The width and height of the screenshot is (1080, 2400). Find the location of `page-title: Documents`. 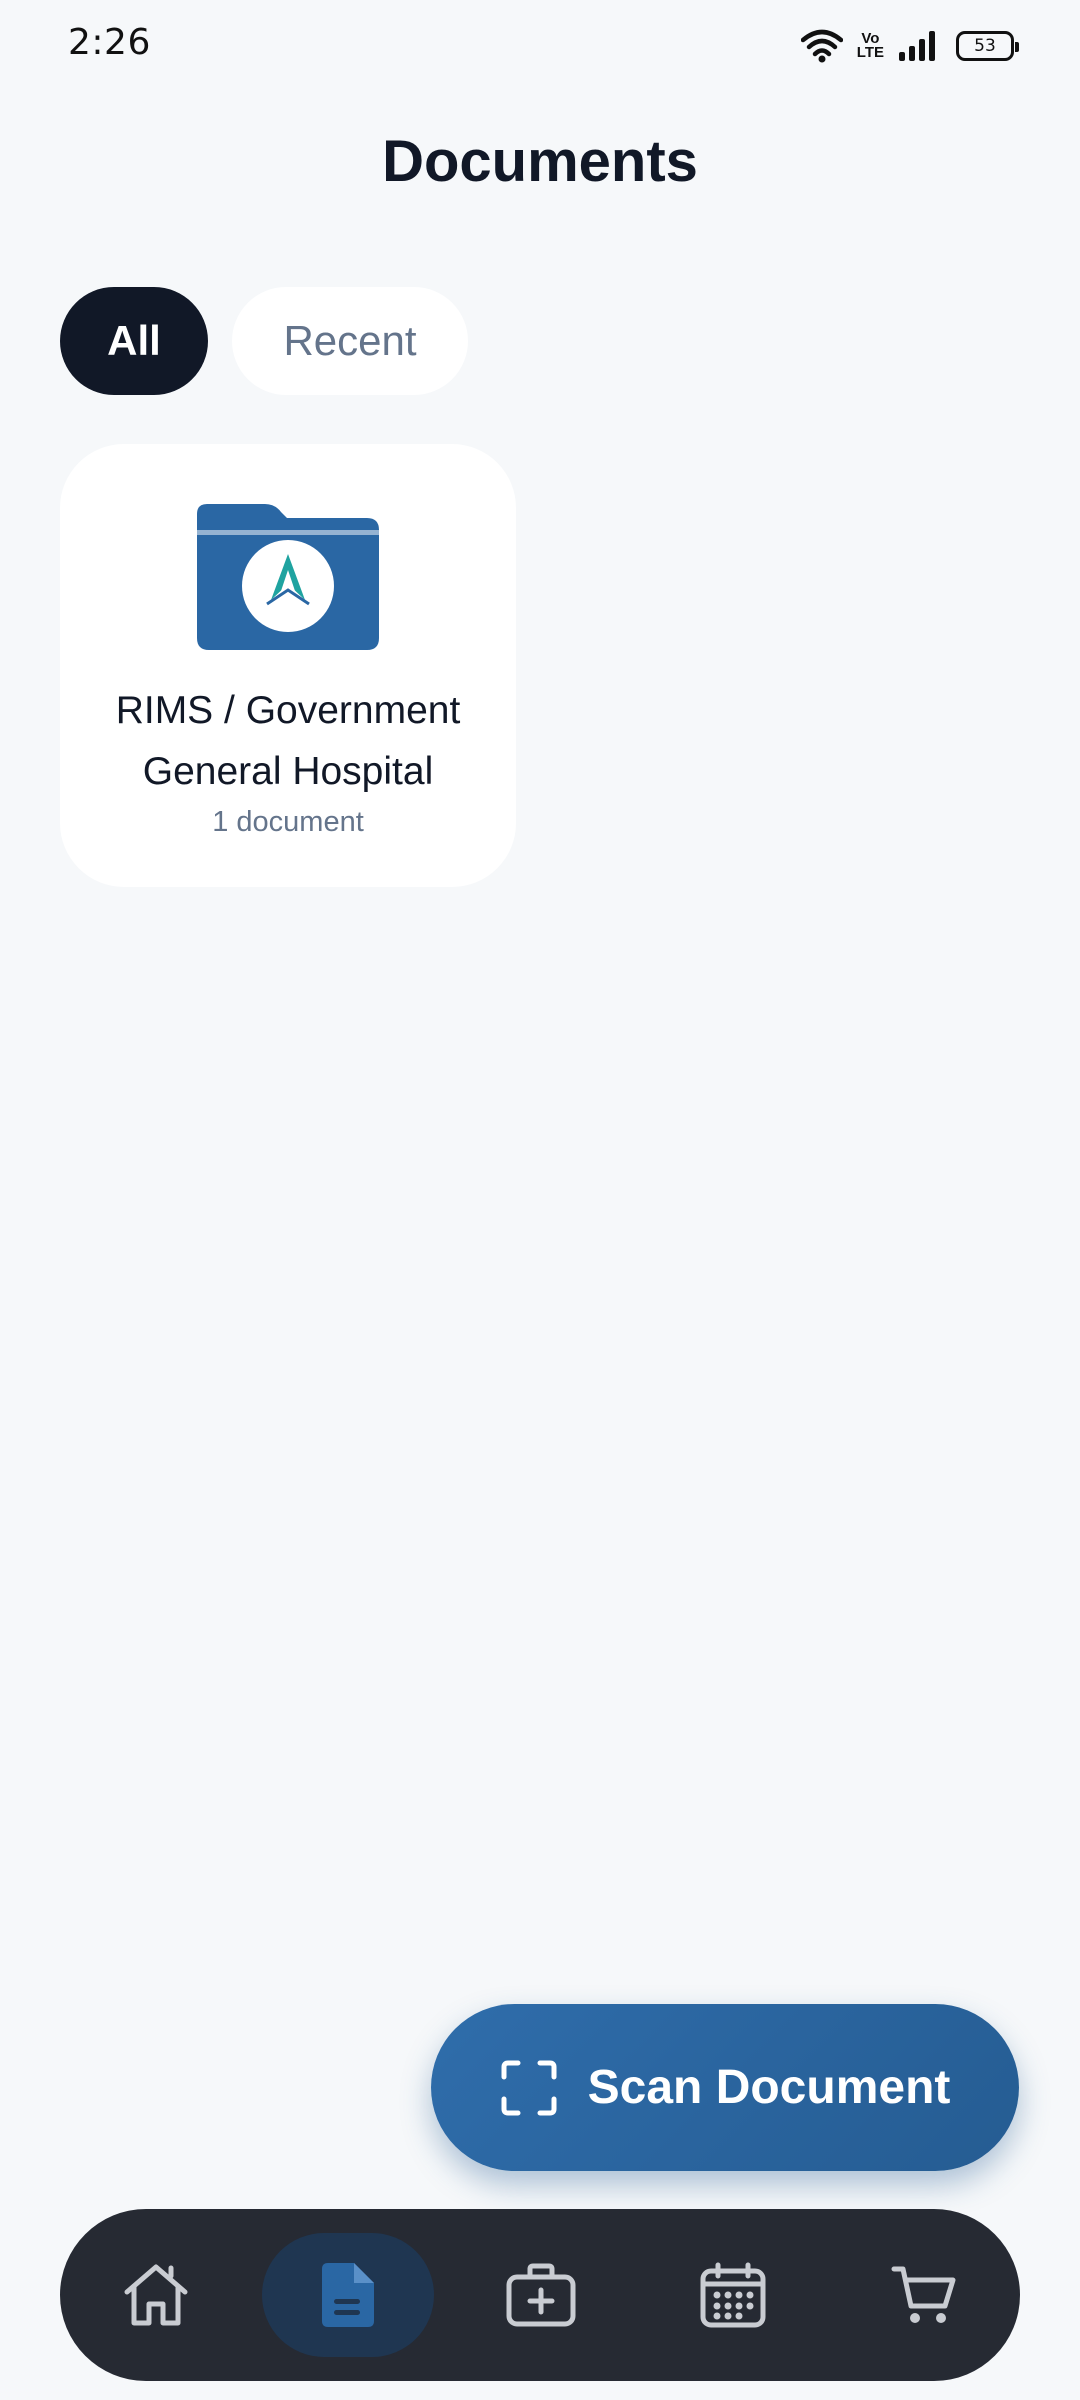

page-title: Documents is located at coordinates (540, 161).